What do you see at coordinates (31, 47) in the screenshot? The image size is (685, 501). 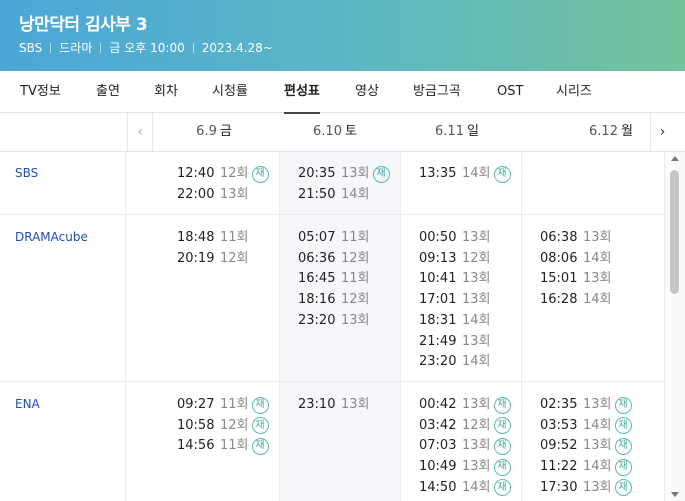 I see `meta-channel: SBS` at bounding box center [31, 47].